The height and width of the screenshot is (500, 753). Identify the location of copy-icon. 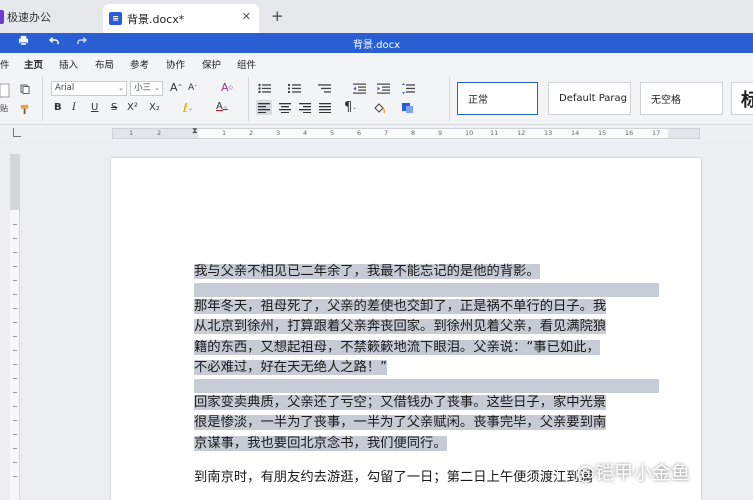
(25, 89).